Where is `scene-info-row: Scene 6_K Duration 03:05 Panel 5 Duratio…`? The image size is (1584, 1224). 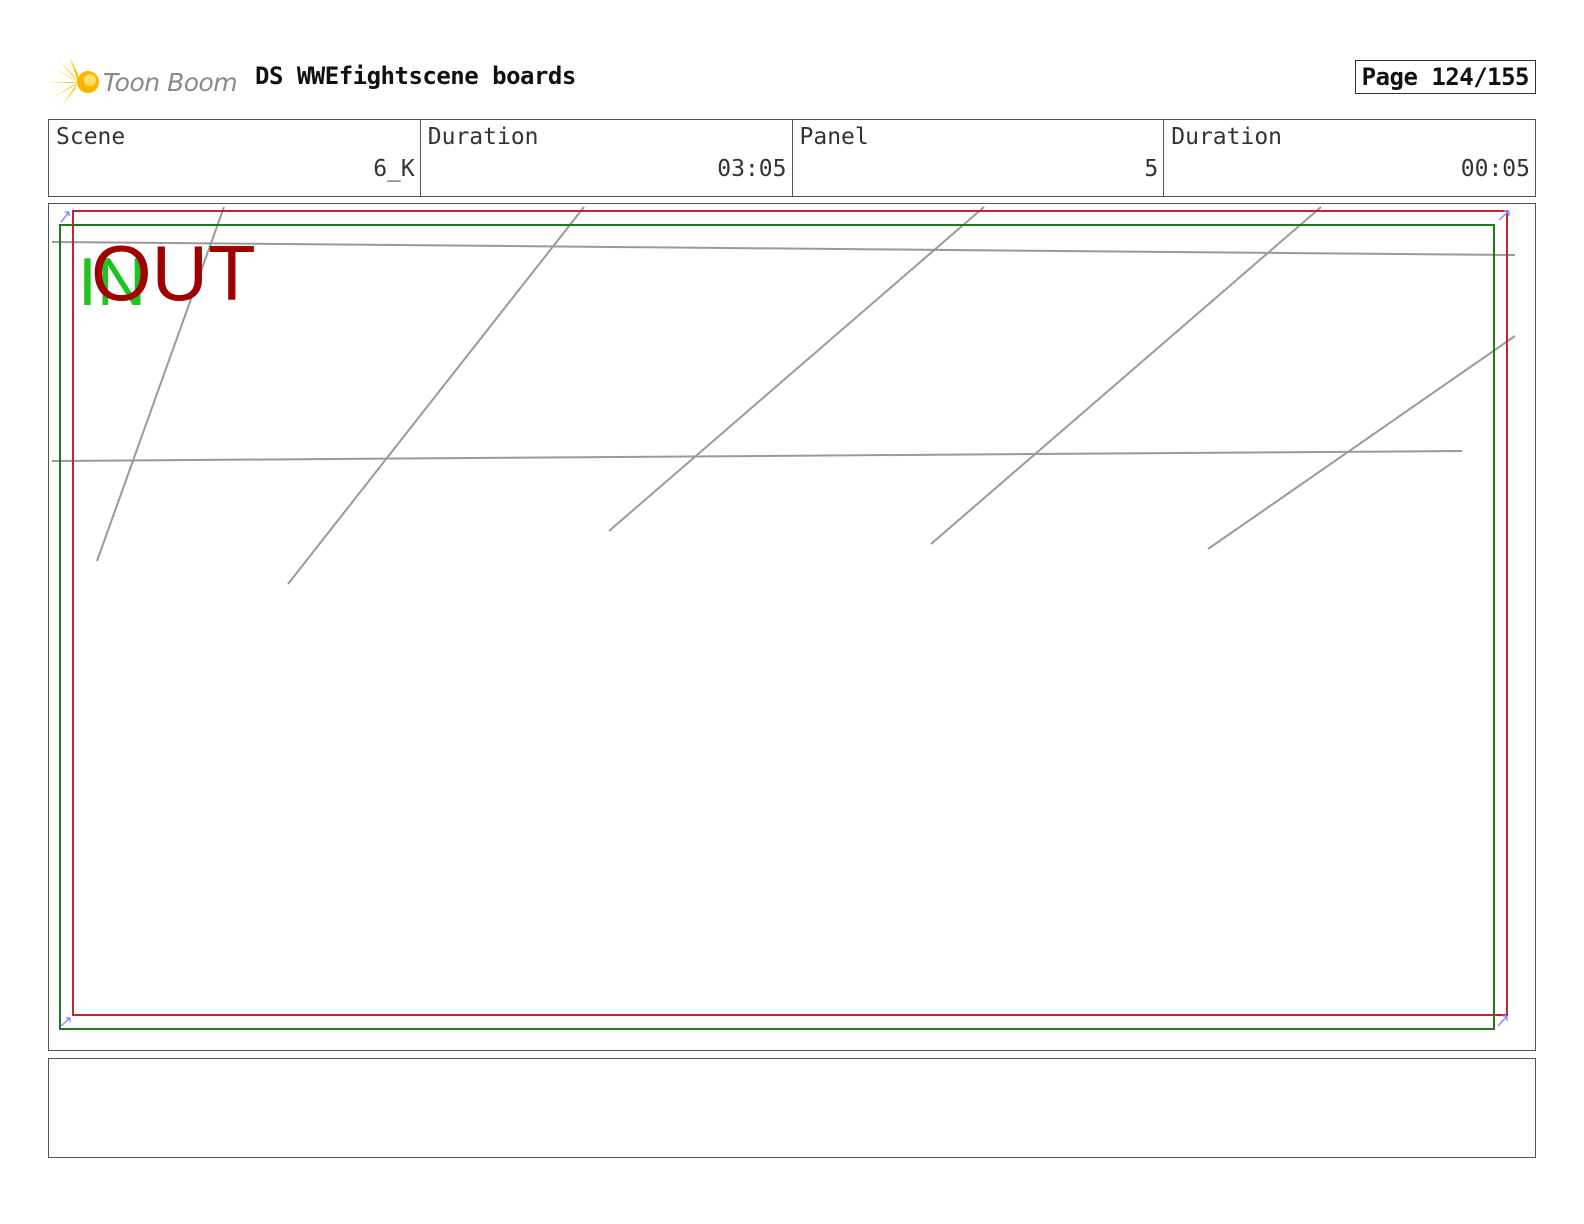 scene-info-row: Scene 6_K Duration 03:05 Panel 5 Duratio… is located at coordinates (792, 158).